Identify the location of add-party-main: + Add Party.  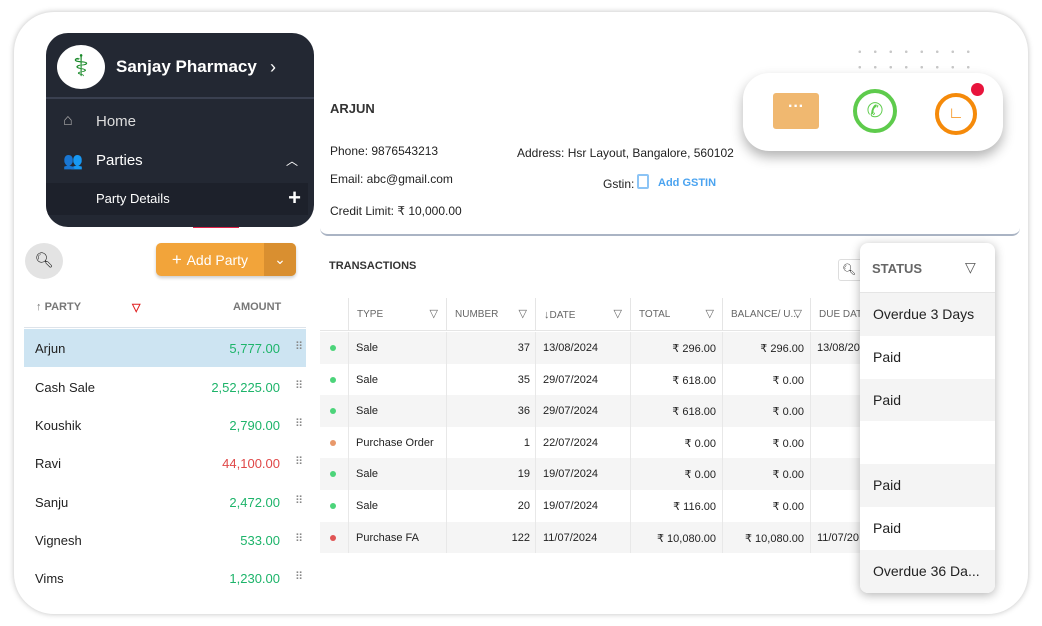
(210, 259).